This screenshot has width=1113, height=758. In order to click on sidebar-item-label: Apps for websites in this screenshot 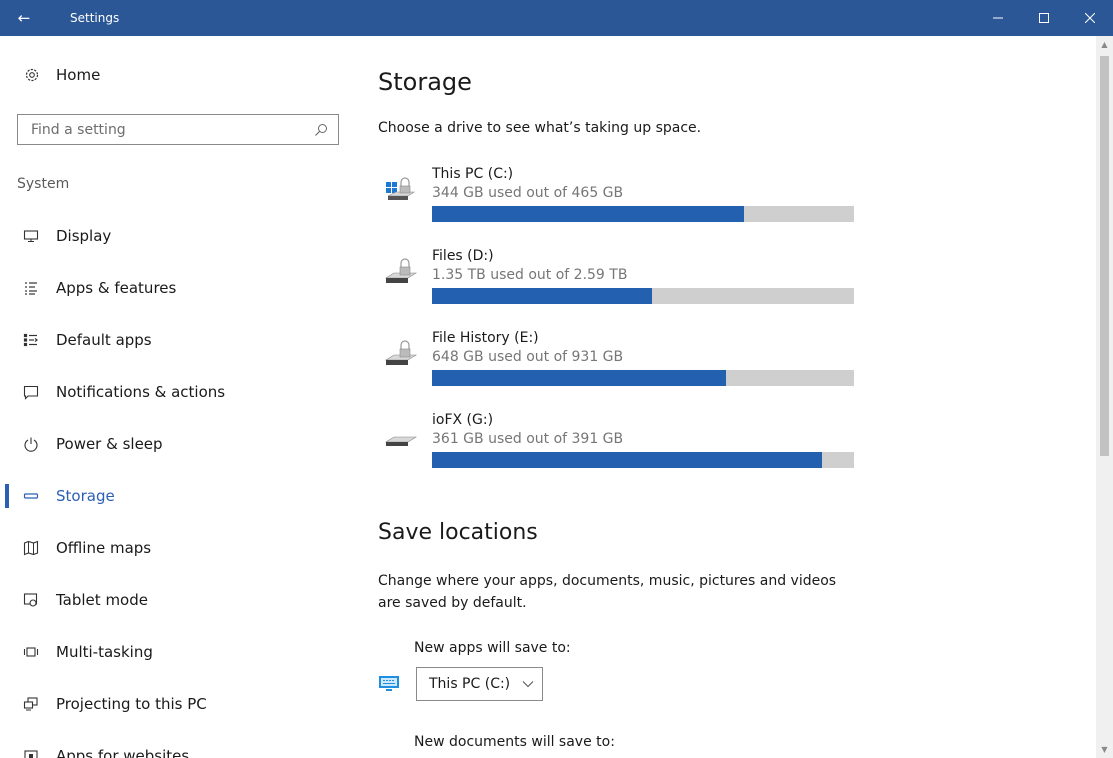, I will do `click(123, 752)`.